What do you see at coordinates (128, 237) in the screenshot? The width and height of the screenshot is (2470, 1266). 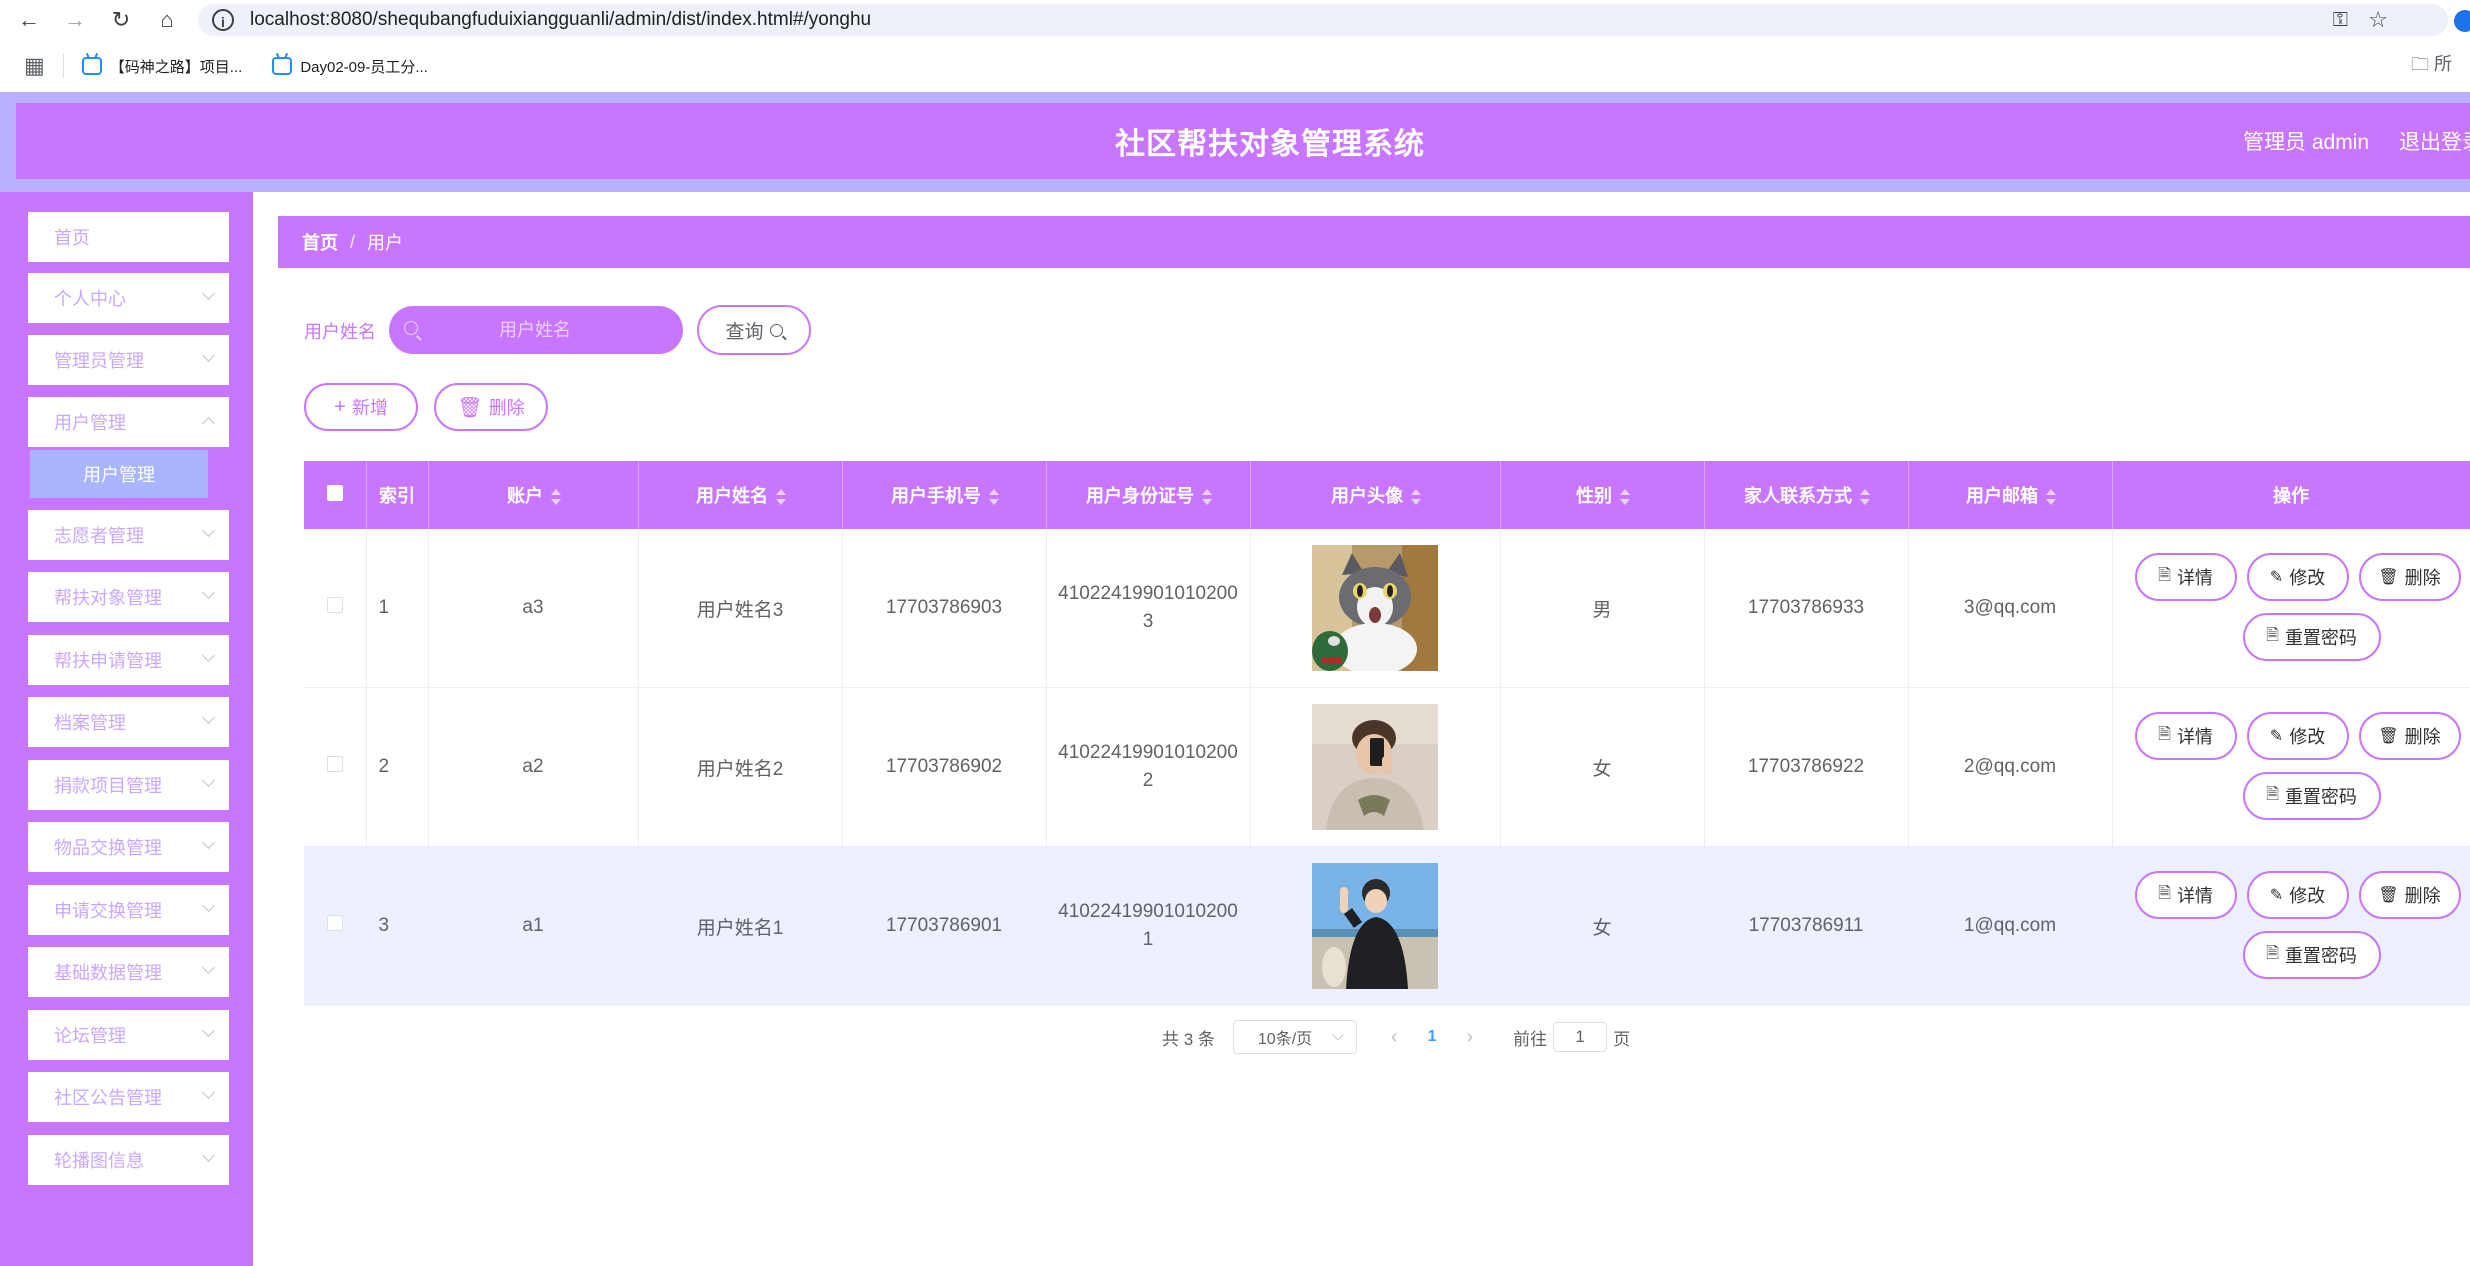 I see `sidebar-item-home: 首页` at bounding box center [128, 237].